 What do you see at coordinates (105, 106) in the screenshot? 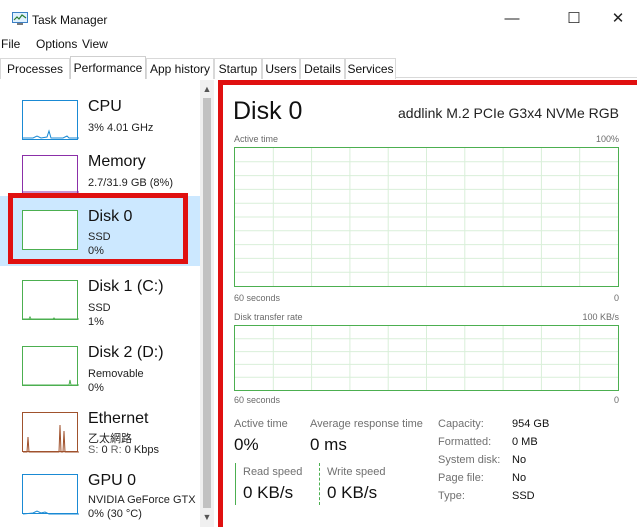
I see `sidebar-item-label: CPU` at bounding box center [105, 106].